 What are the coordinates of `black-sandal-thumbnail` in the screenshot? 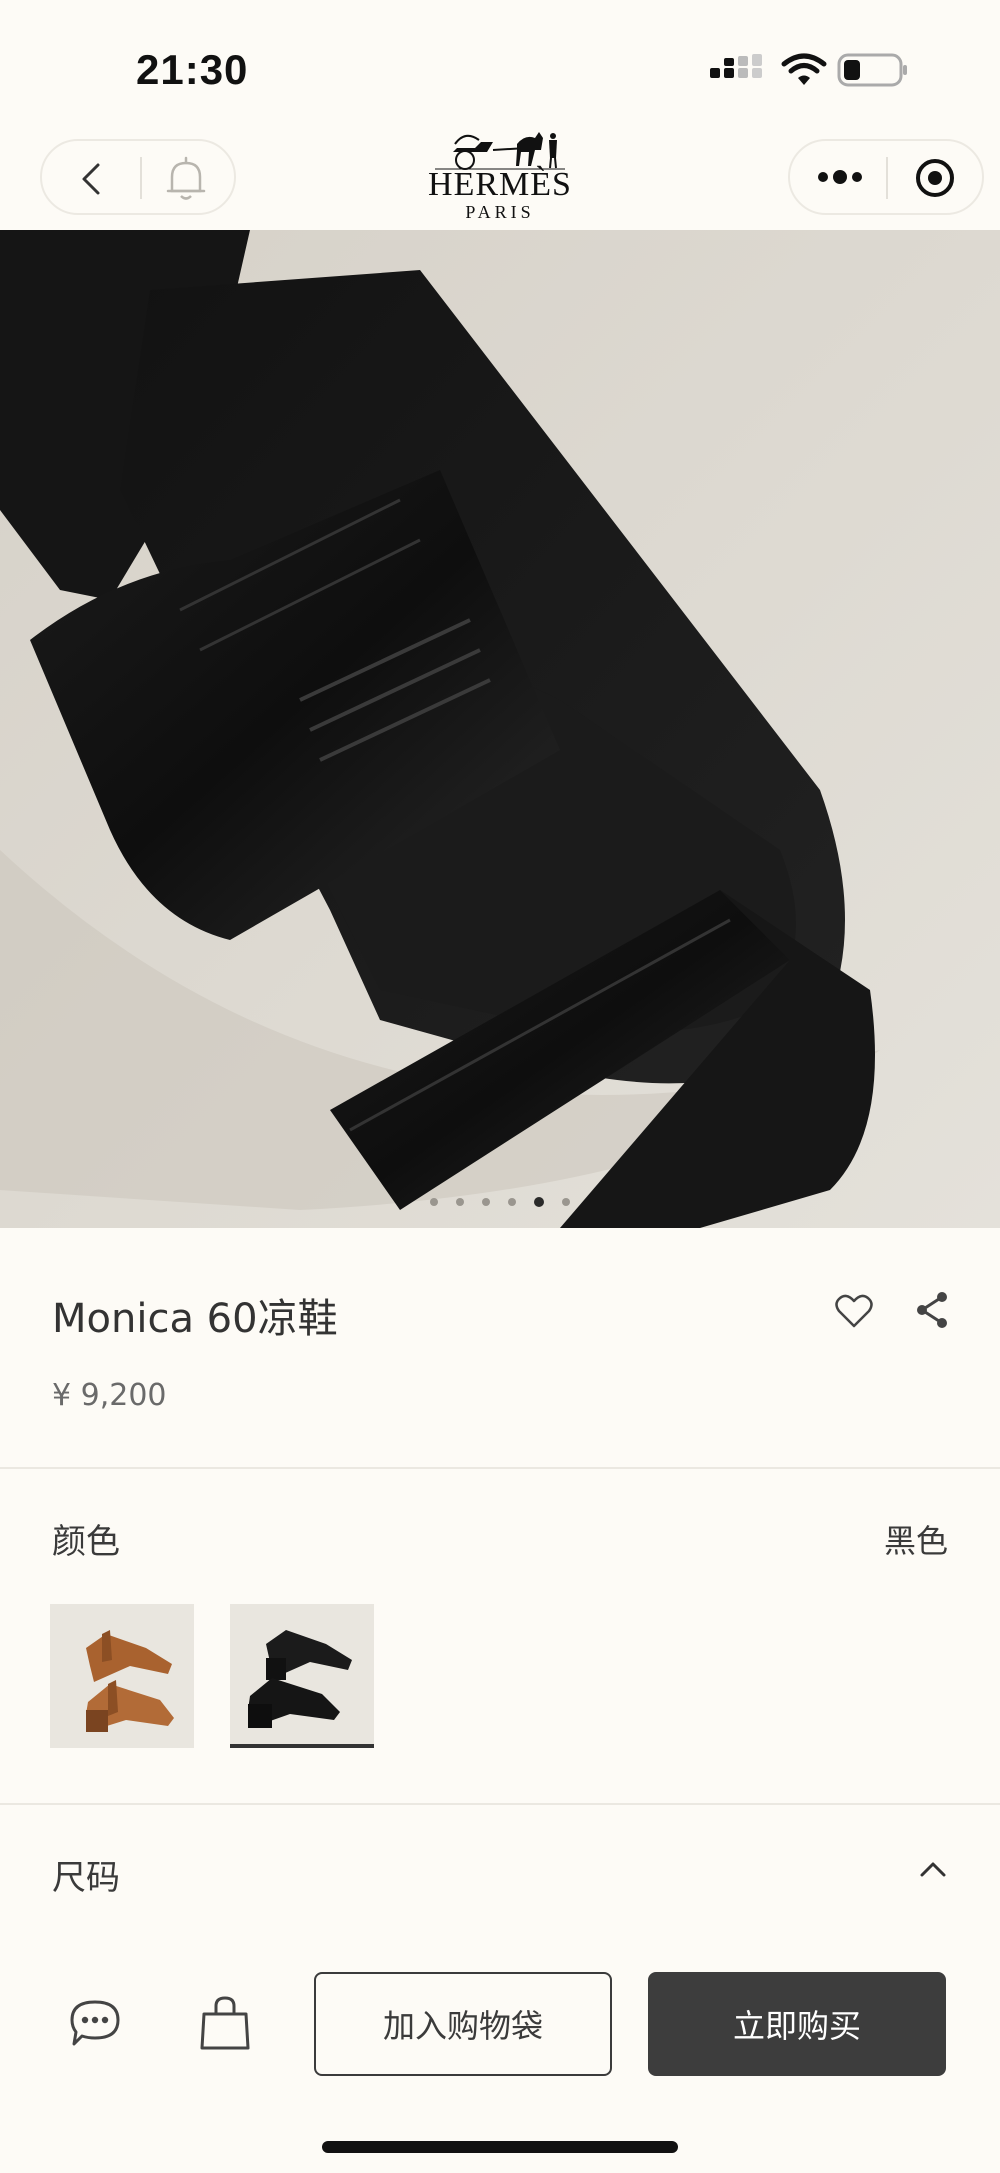 It's located at (302, 1676).